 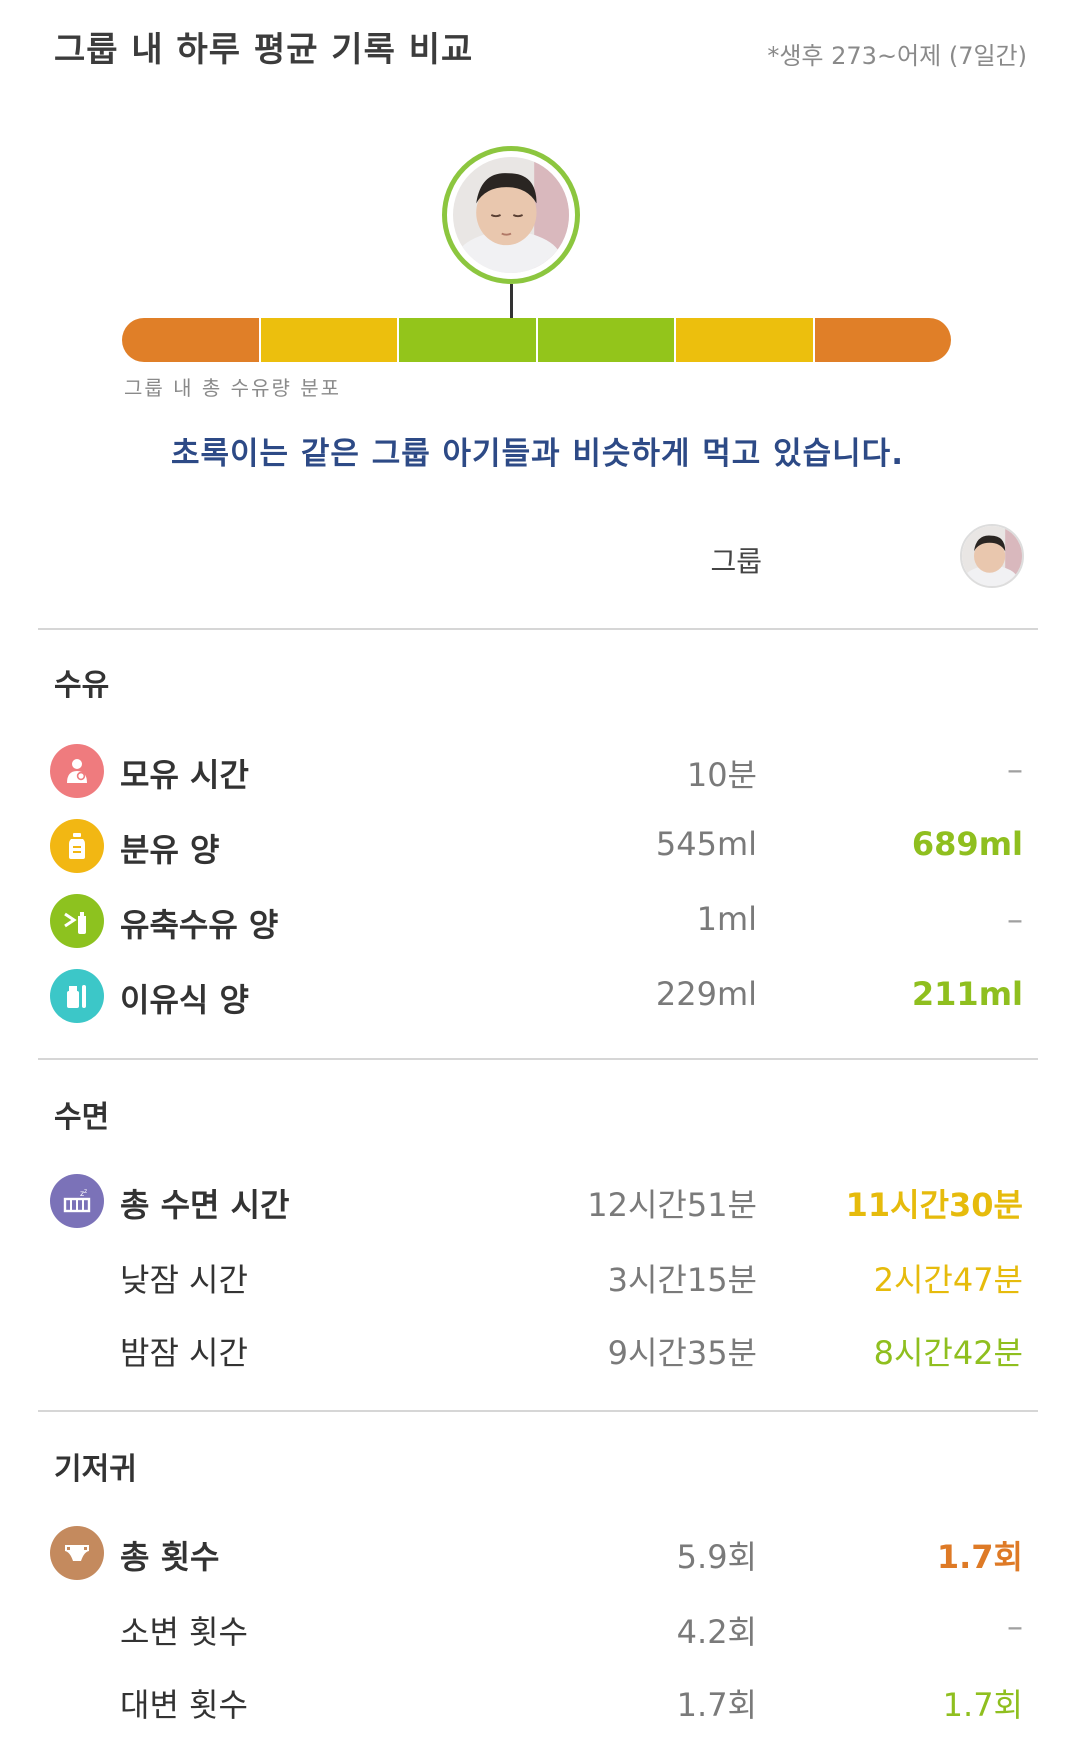 I want to click on row-label: 밤잠 시간, so click(x=184, y=1353).